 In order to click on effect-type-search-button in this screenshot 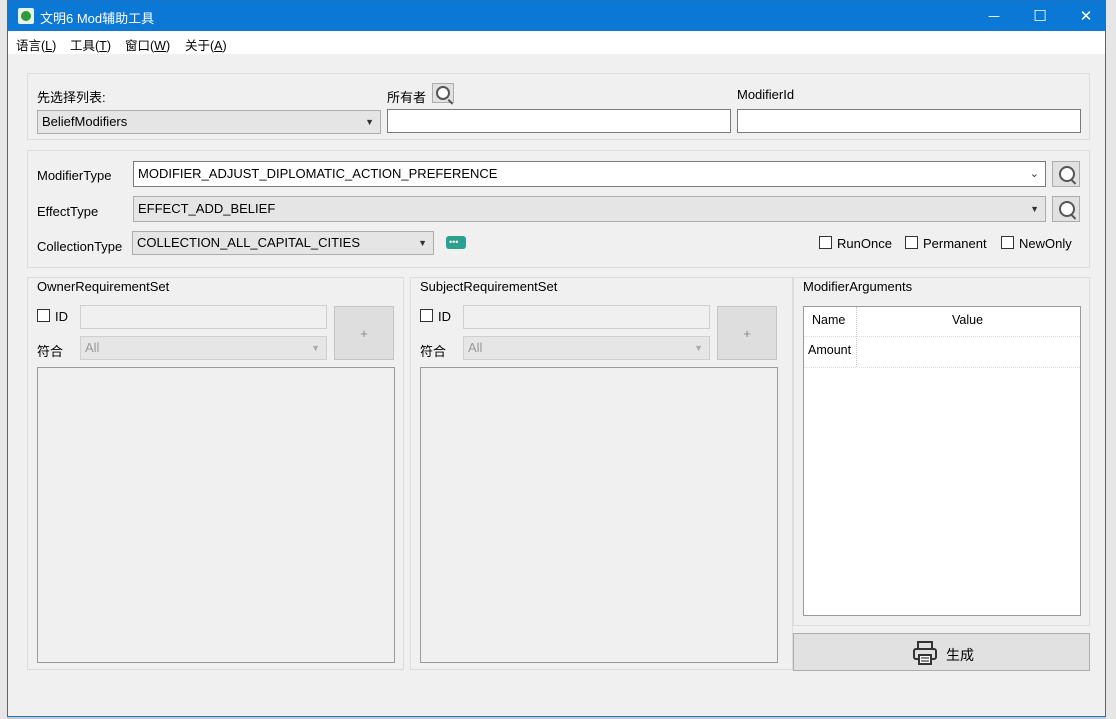, I will do `click(1066, 209)`.